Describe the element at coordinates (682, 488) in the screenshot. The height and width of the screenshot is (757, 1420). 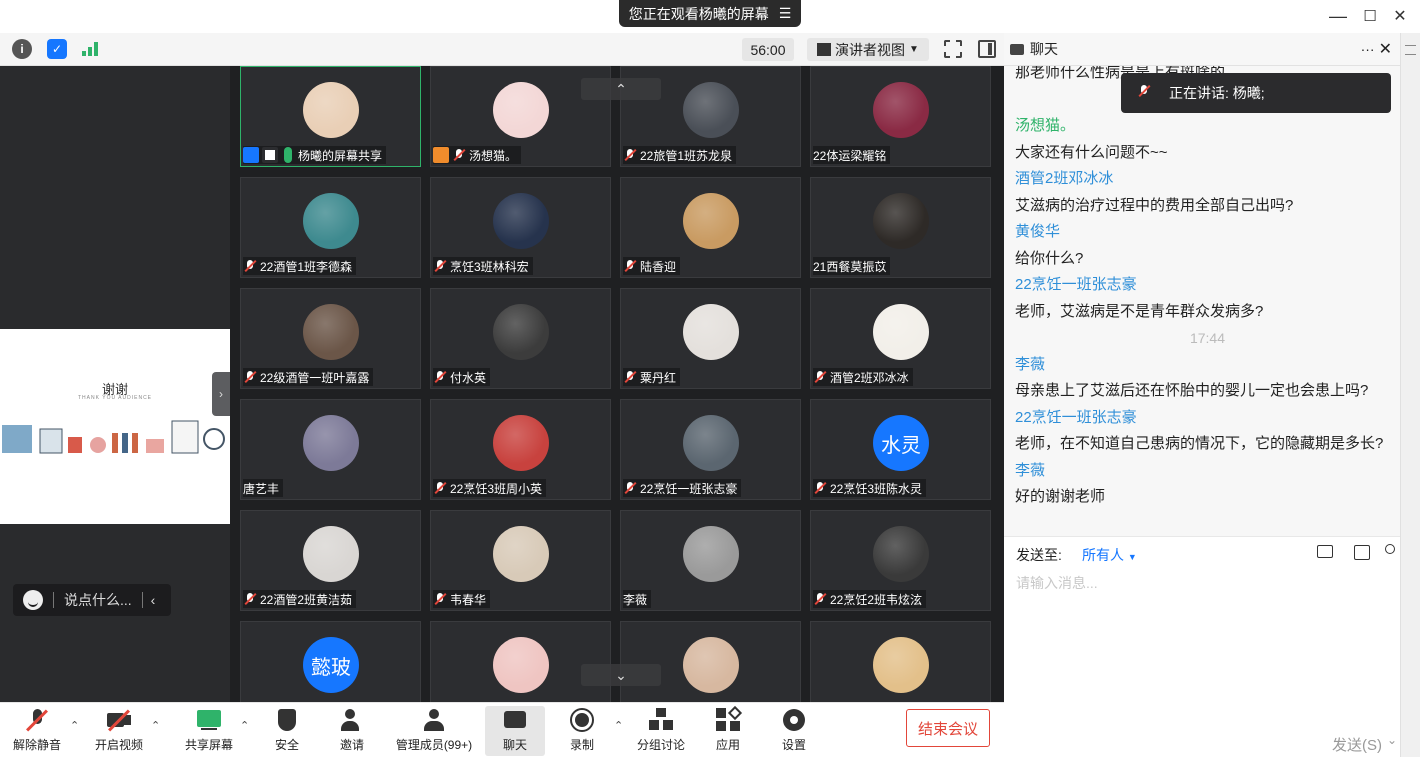
I see `participant-name-tag: 22烹饪一班张志豪` at that location.